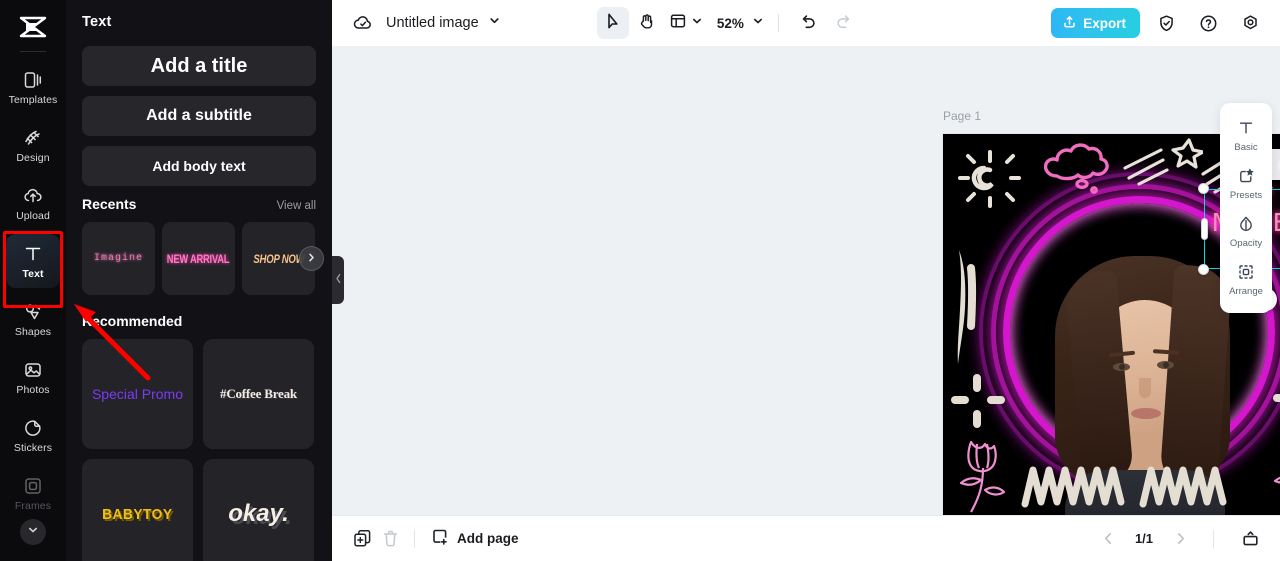  I want to click on recommended-item-label: Special Promo, so click(137, 394).